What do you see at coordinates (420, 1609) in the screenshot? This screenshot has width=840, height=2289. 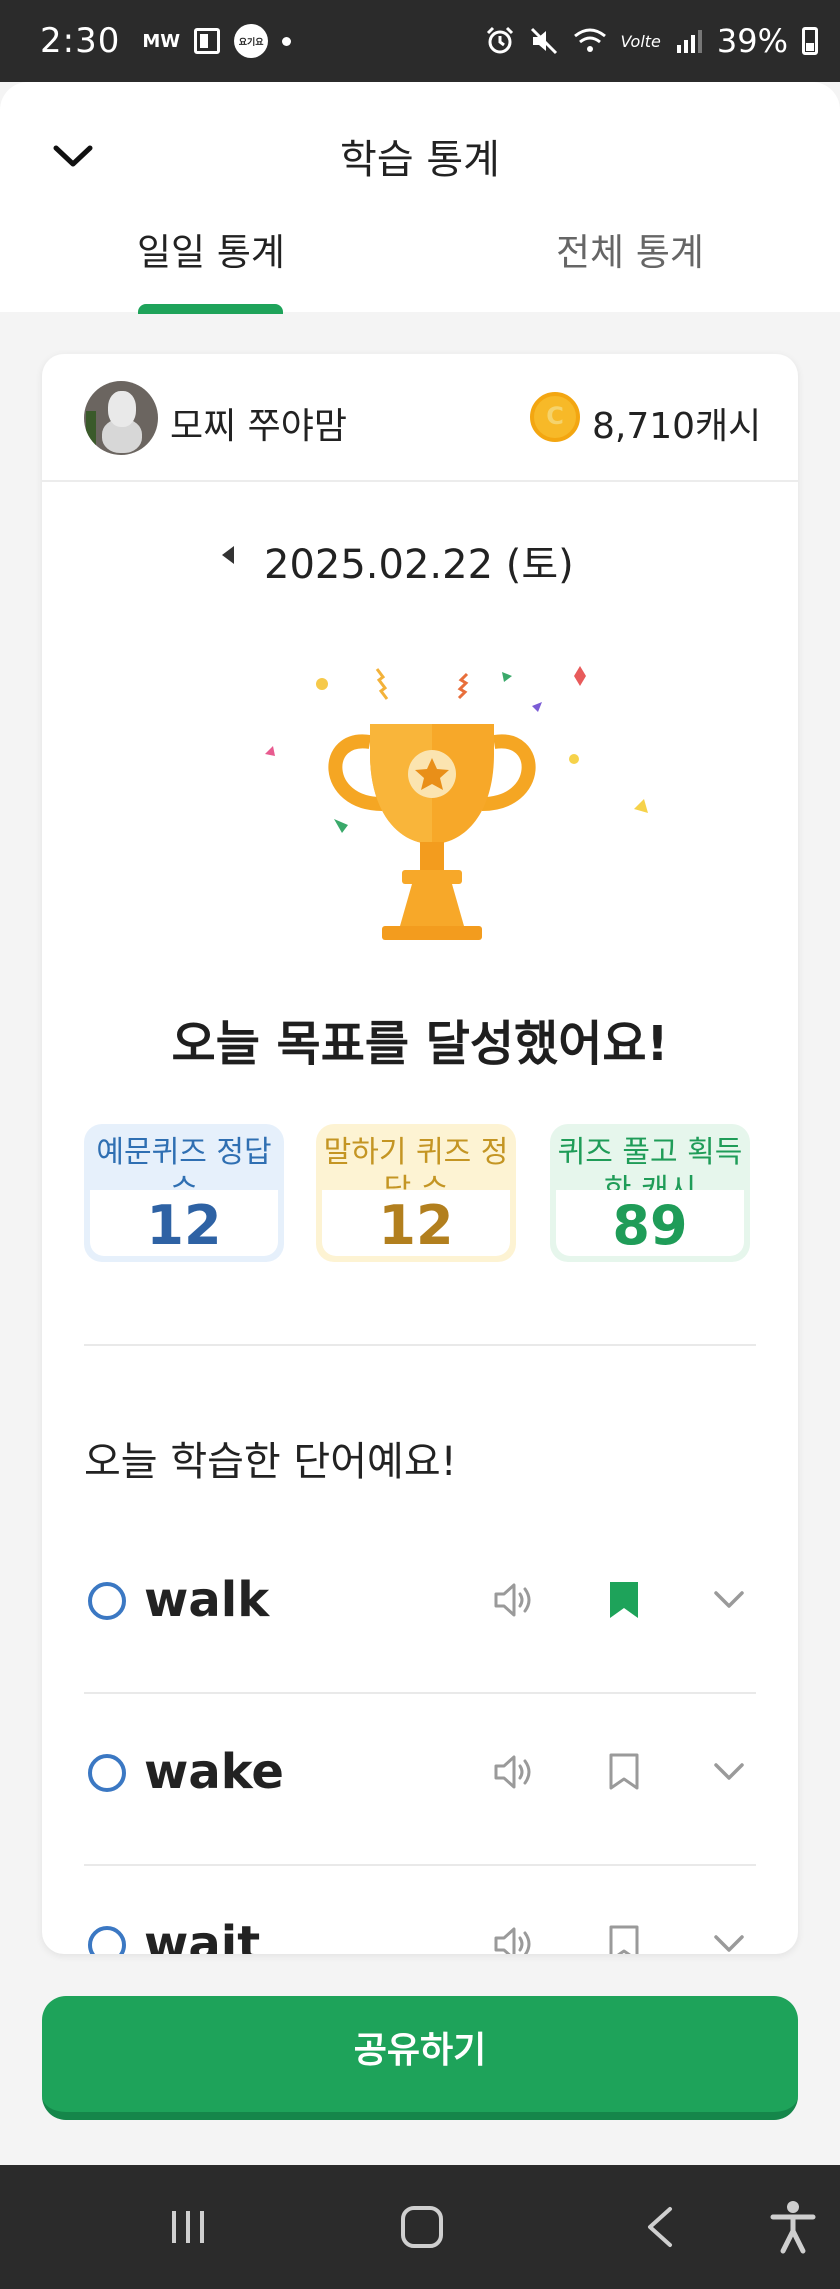 I see `word-row-walk: walk` at bounding box center [420, 1609].